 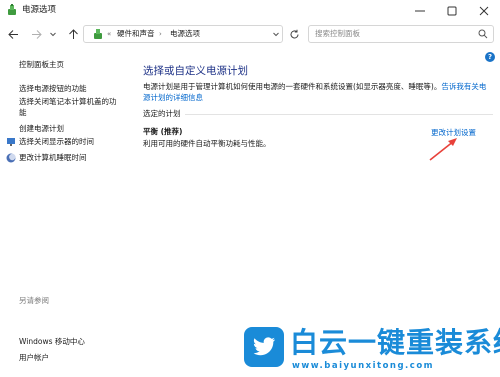 I want to click on maximize-button, so click(x=452, y=11).